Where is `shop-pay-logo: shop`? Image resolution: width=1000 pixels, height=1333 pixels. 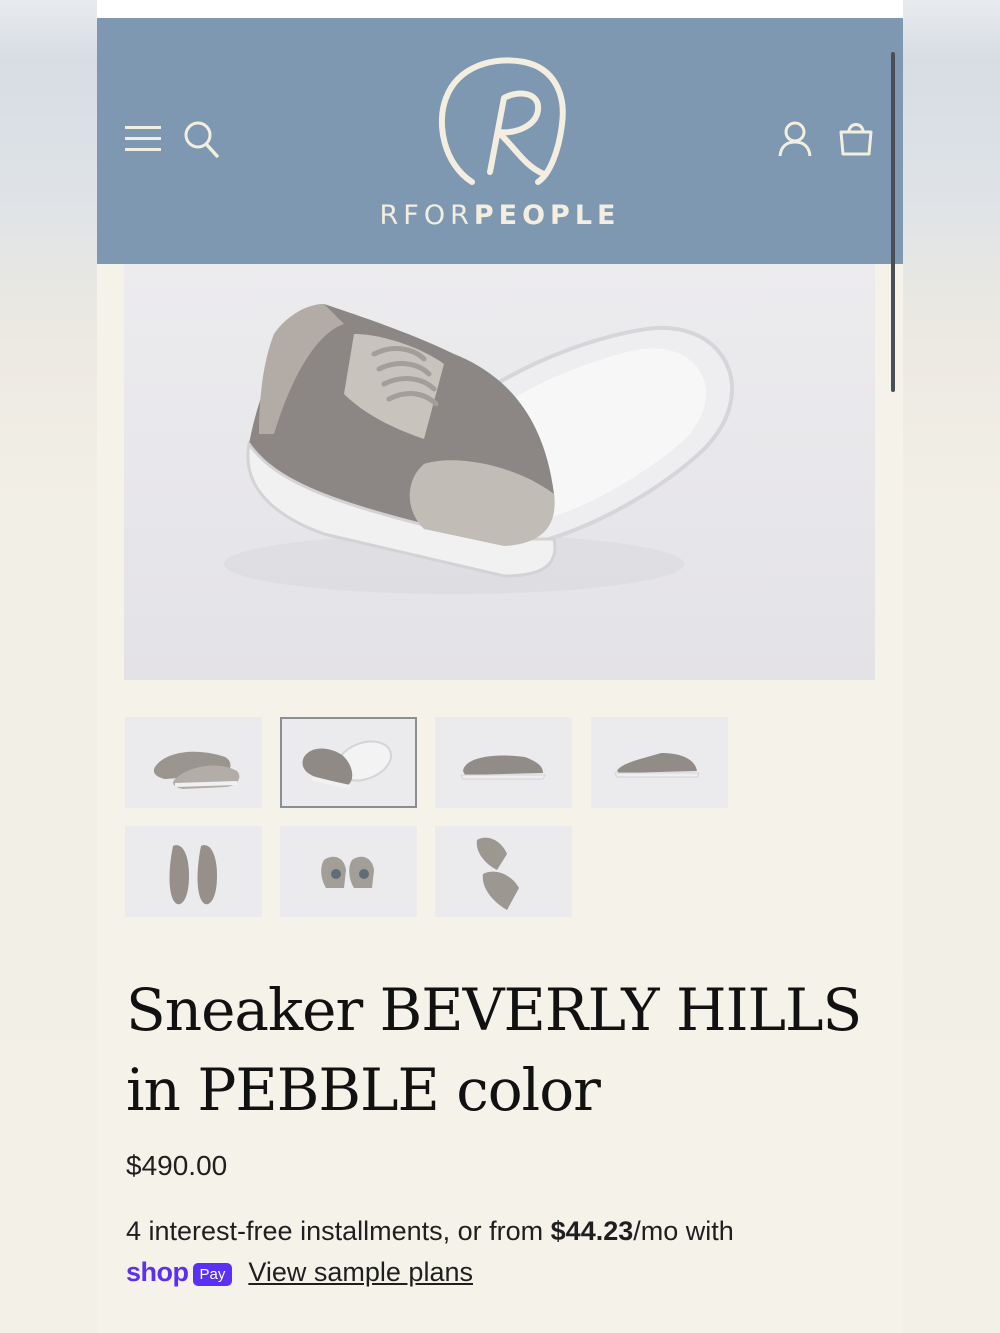 shop-pay-logo: shop is located at coordinates (157, 1271).